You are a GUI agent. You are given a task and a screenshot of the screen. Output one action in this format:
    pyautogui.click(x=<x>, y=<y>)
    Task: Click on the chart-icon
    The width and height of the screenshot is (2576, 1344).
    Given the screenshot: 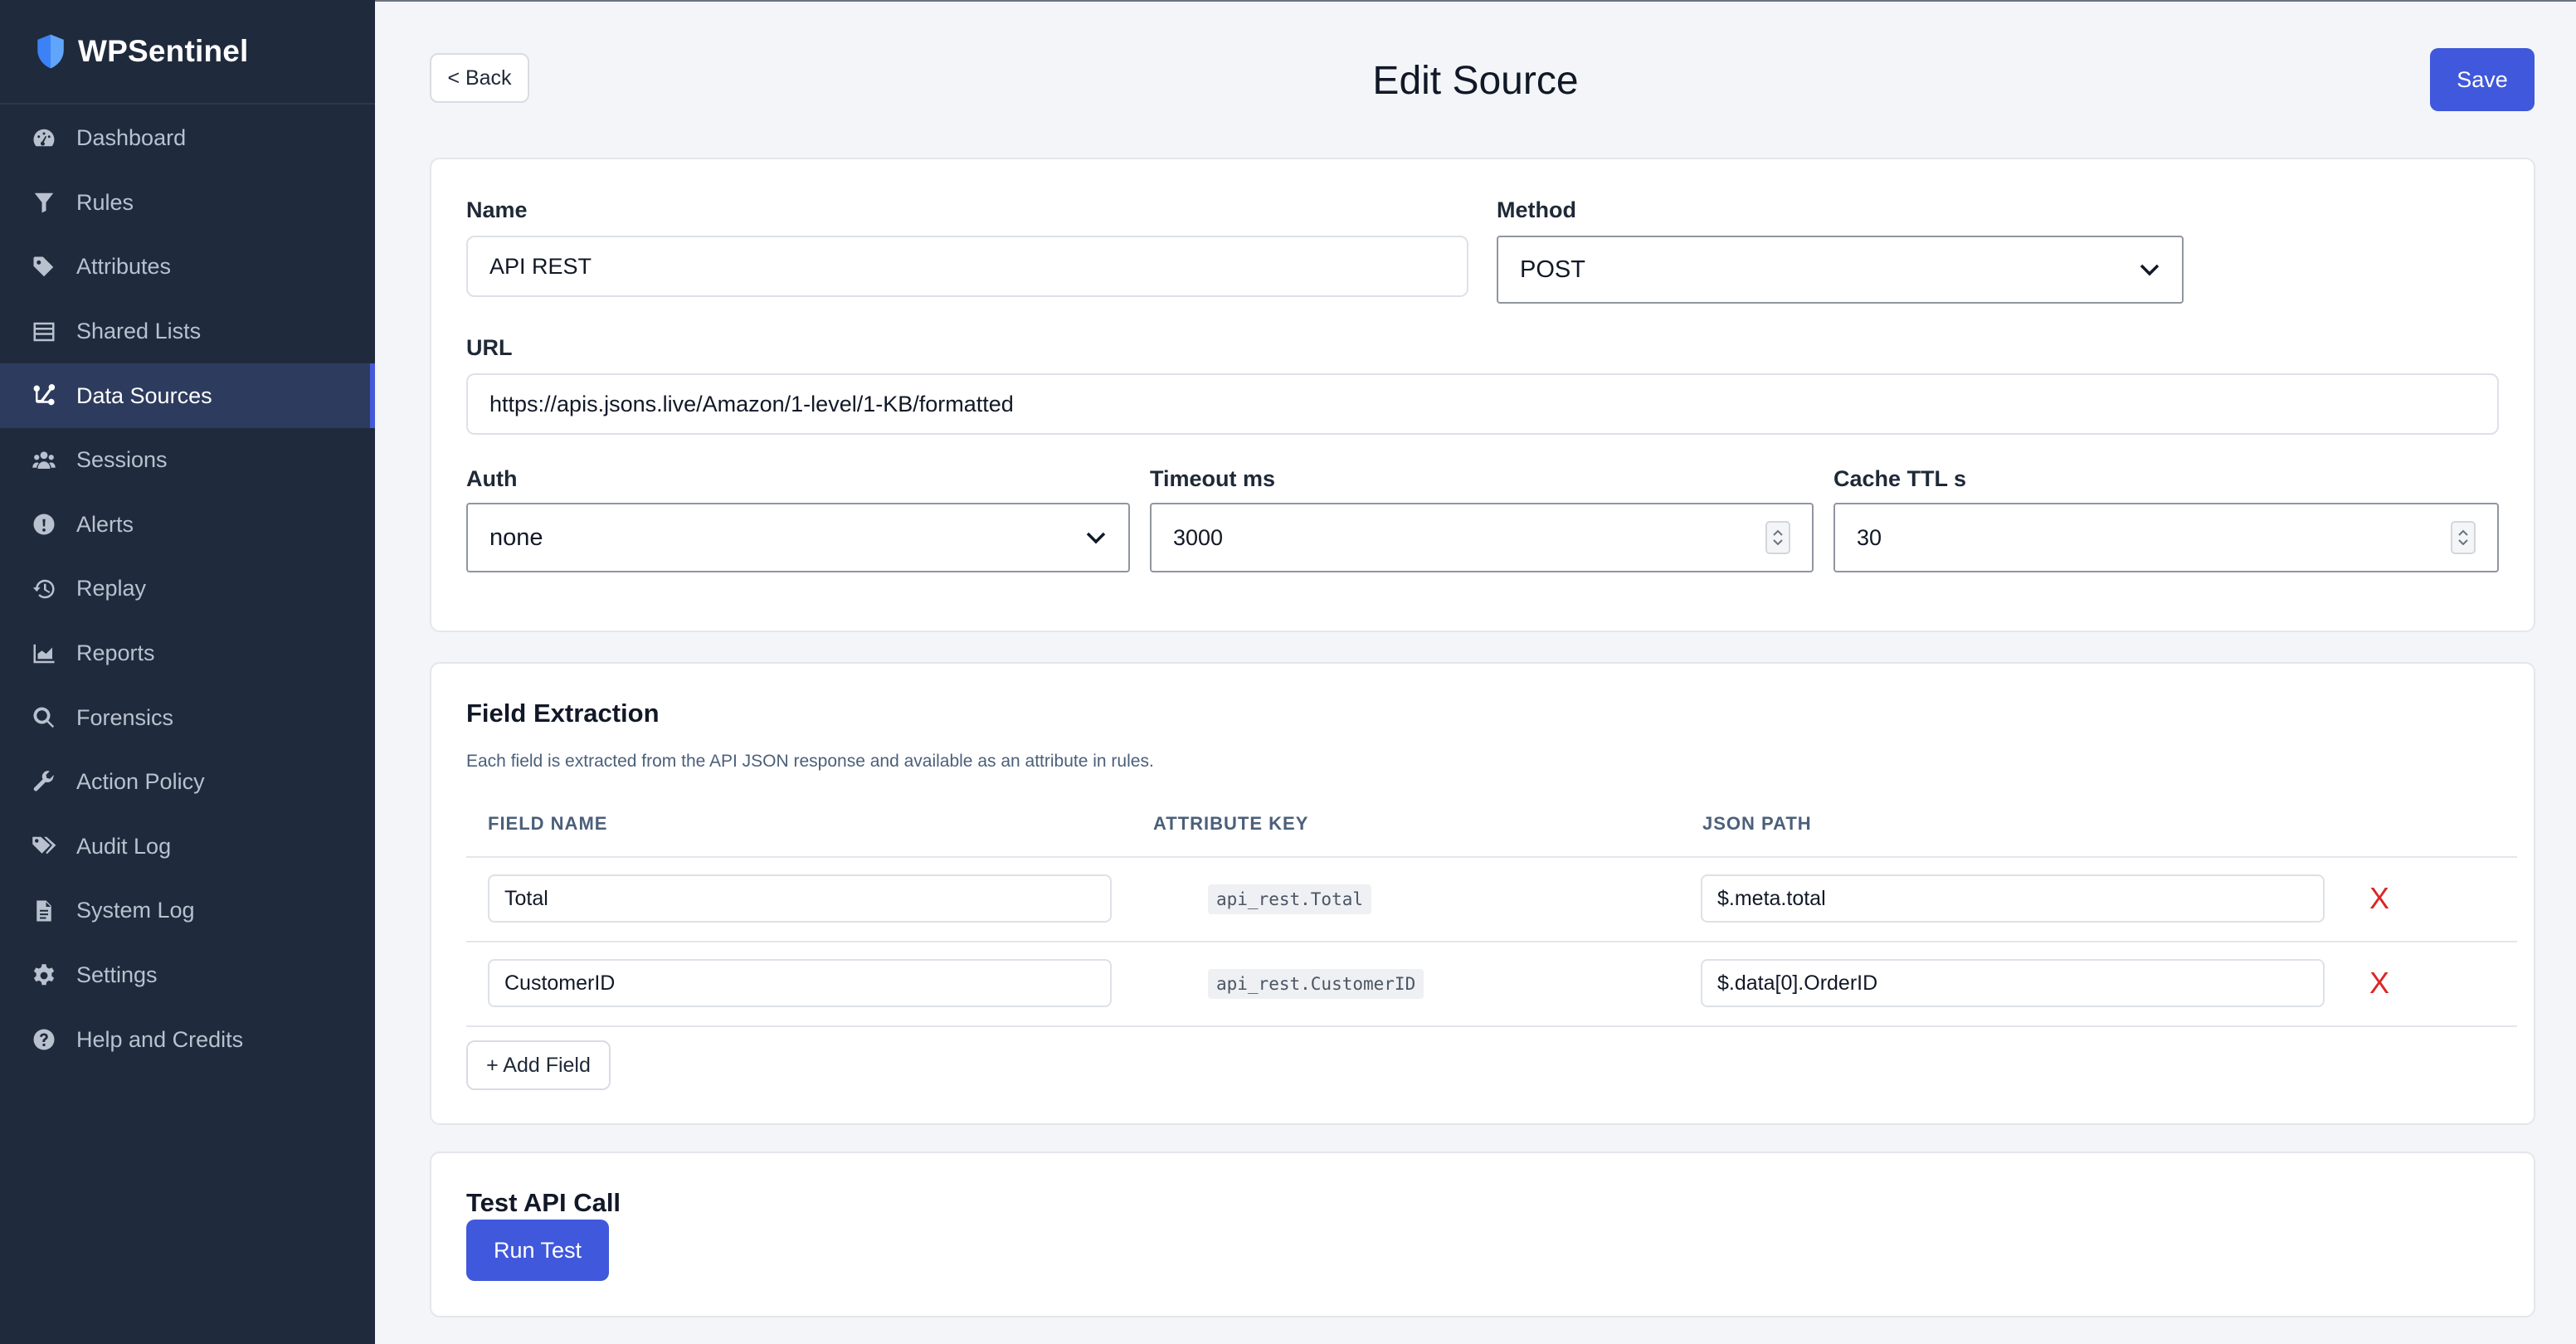 What is the action you would take?
    pyautogui.click(x=44, y=653)
    